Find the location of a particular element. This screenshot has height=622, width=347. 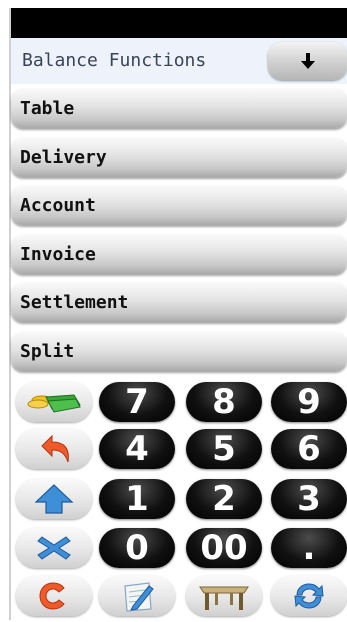

digit-8-button: 8 is located at coordinates (224, 402).